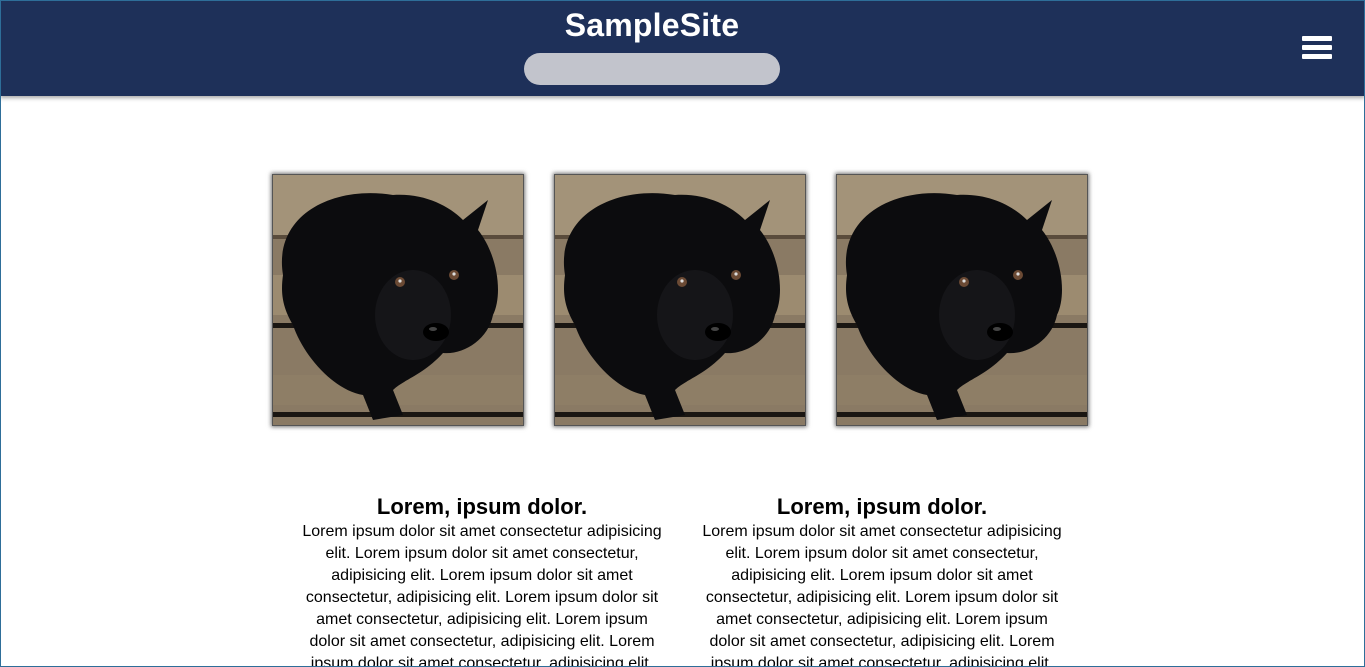  I want to click on hamburger-menu-icon, so click(1317, 48).